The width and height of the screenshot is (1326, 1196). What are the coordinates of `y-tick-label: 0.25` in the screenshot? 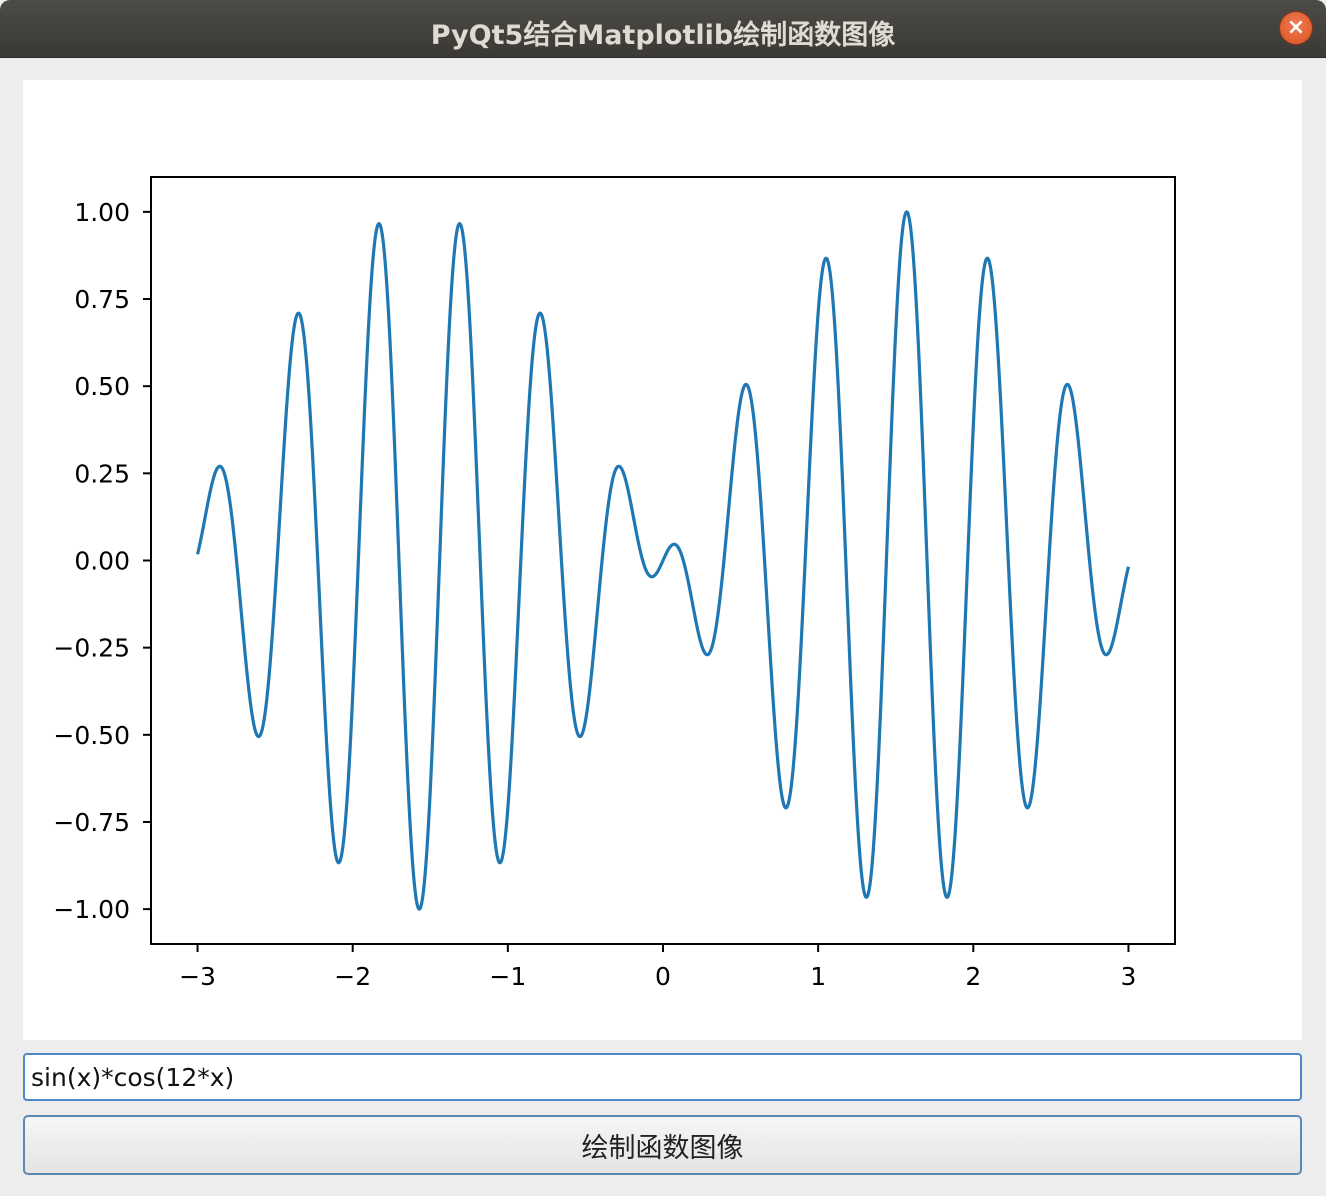 It's located at (102, 473).